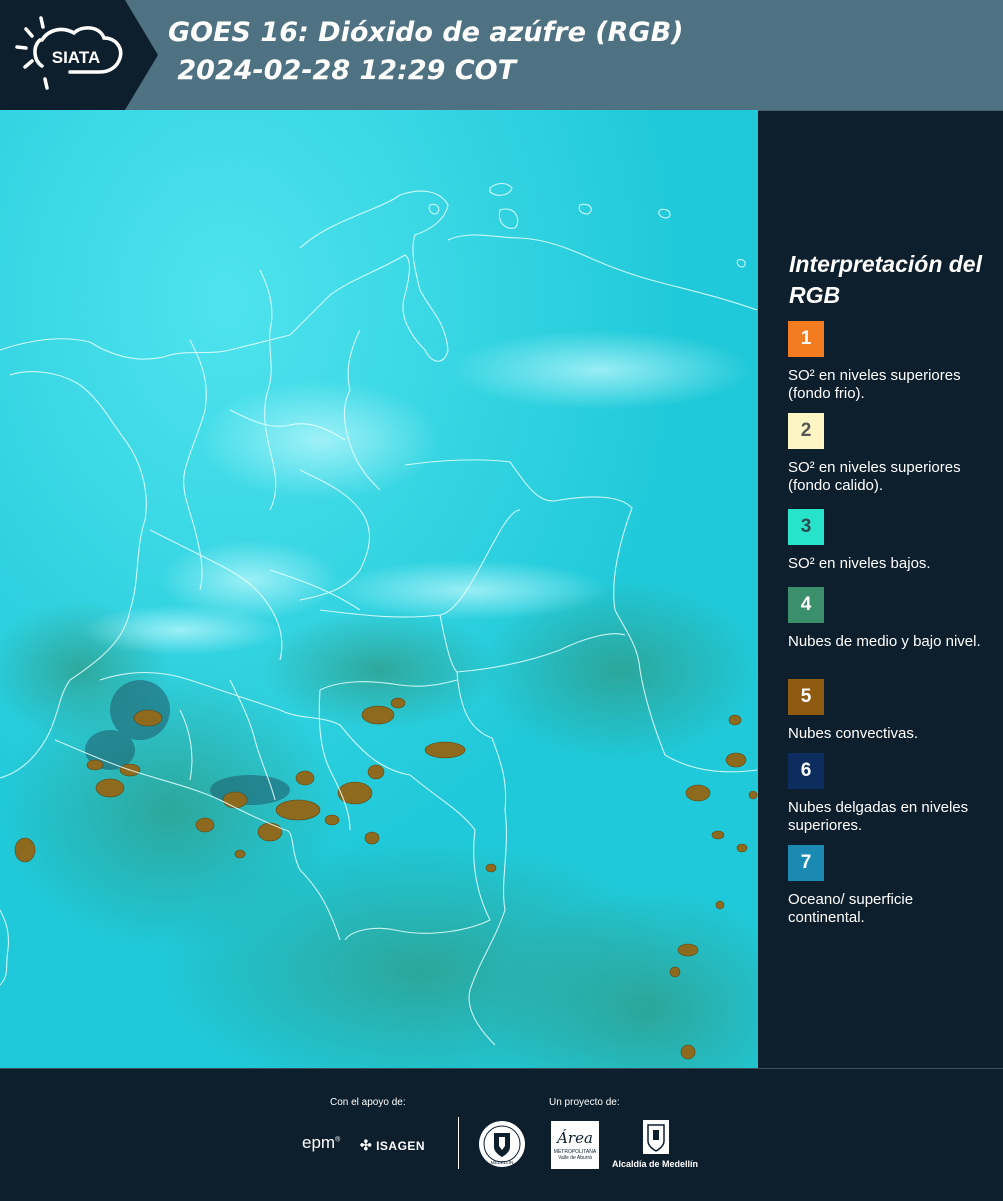  Describe the element at coordinates (806, 771) in the screenshot. I see `legend-swatch: 6` at that location.